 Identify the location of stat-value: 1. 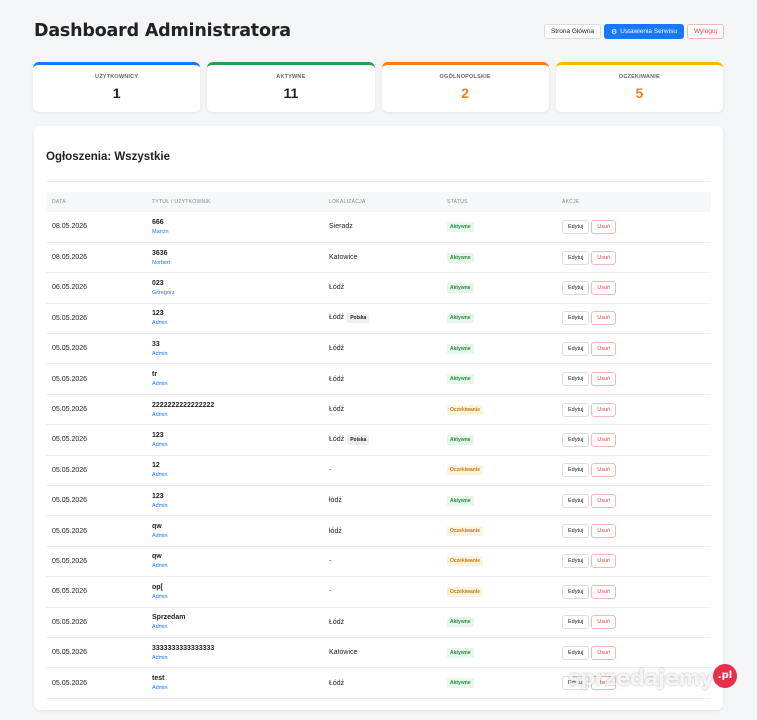
(116, 93).